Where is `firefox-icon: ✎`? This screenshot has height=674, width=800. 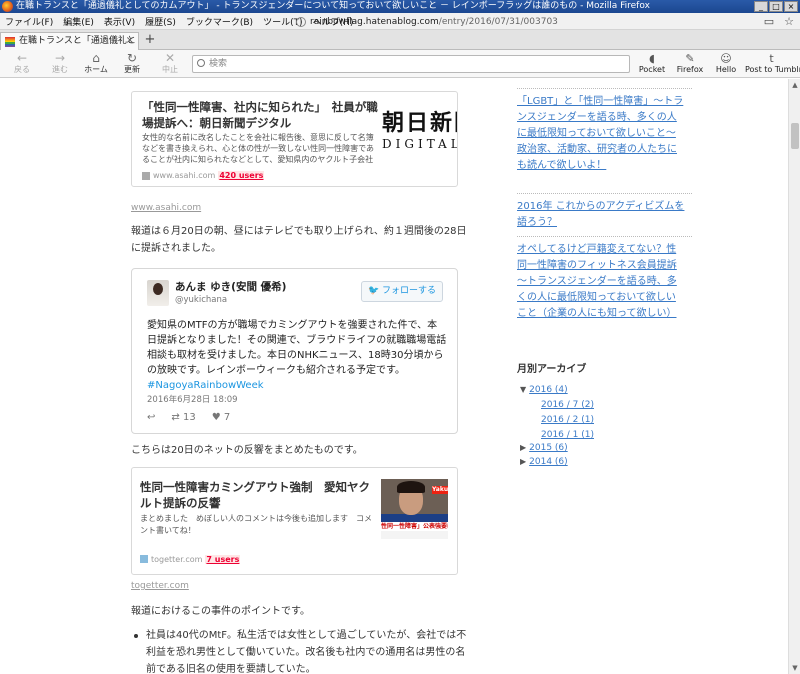 firefox-icon: ✎ is located at coordinates (690, 58).